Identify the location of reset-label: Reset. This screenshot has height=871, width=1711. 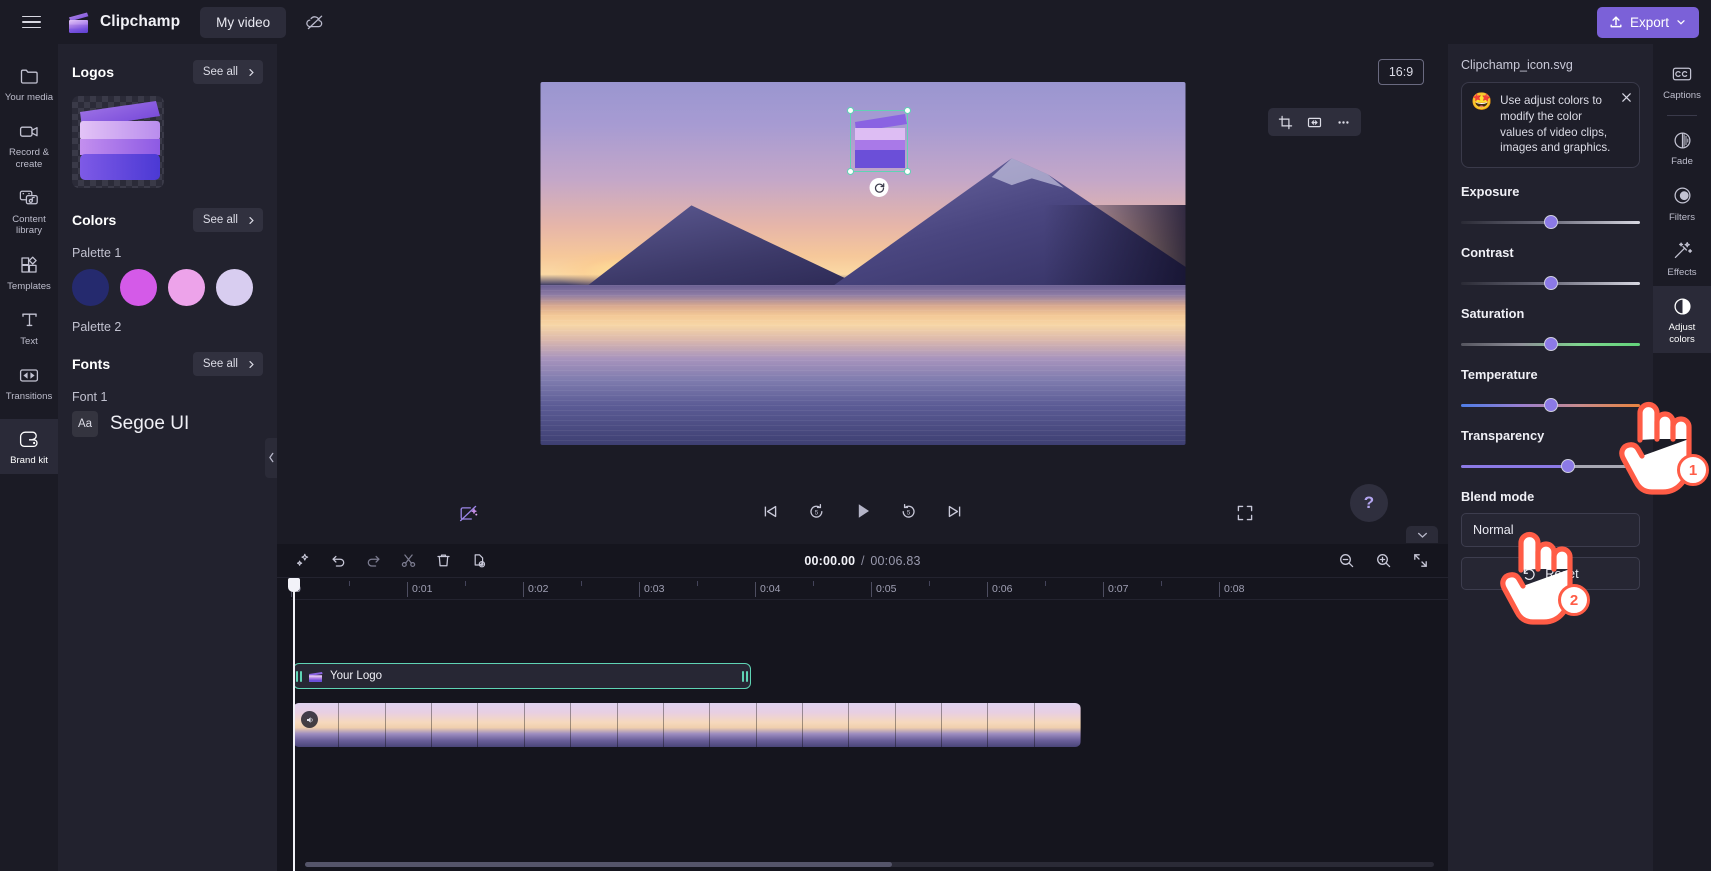
(1562, 574).